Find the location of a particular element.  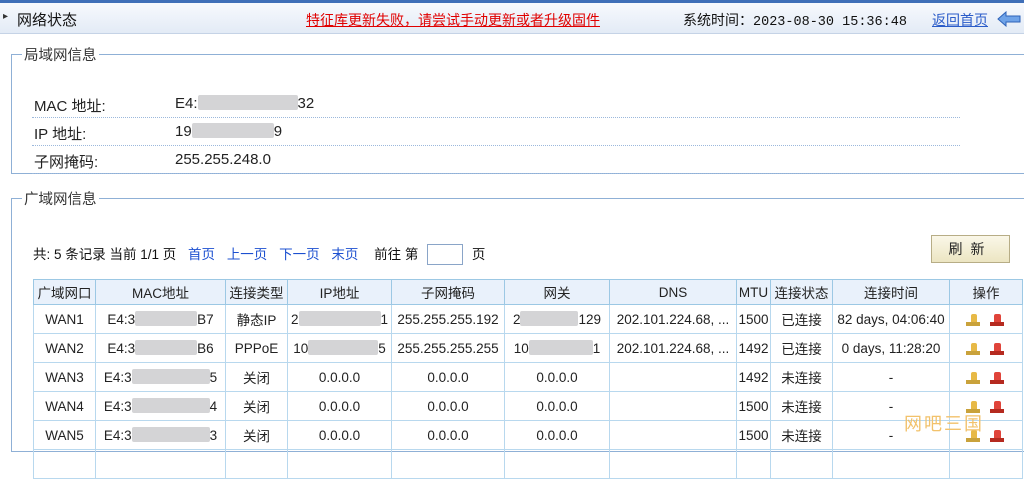

col-mac: MAC地址 is located at coordinates (160, 292).